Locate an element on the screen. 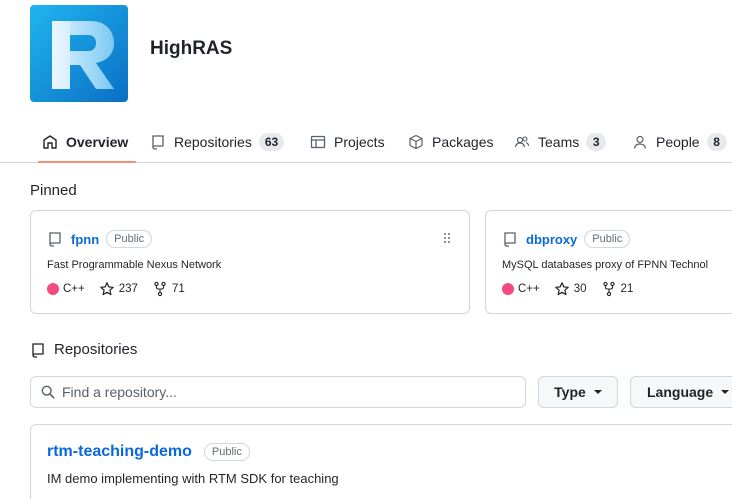 The height and width of the screenshot is (499, 732). forks-count: 21 is located at coordinates (627, 289).